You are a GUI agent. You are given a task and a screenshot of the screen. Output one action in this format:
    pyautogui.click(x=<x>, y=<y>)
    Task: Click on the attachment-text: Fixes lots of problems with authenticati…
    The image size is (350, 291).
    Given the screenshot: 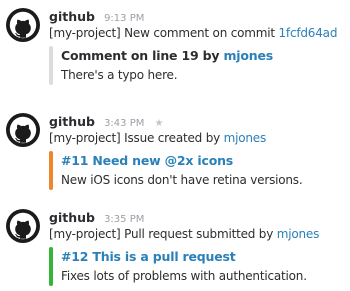 What is the action you would take?
    pyautogui.click(x=184, y=276)
    